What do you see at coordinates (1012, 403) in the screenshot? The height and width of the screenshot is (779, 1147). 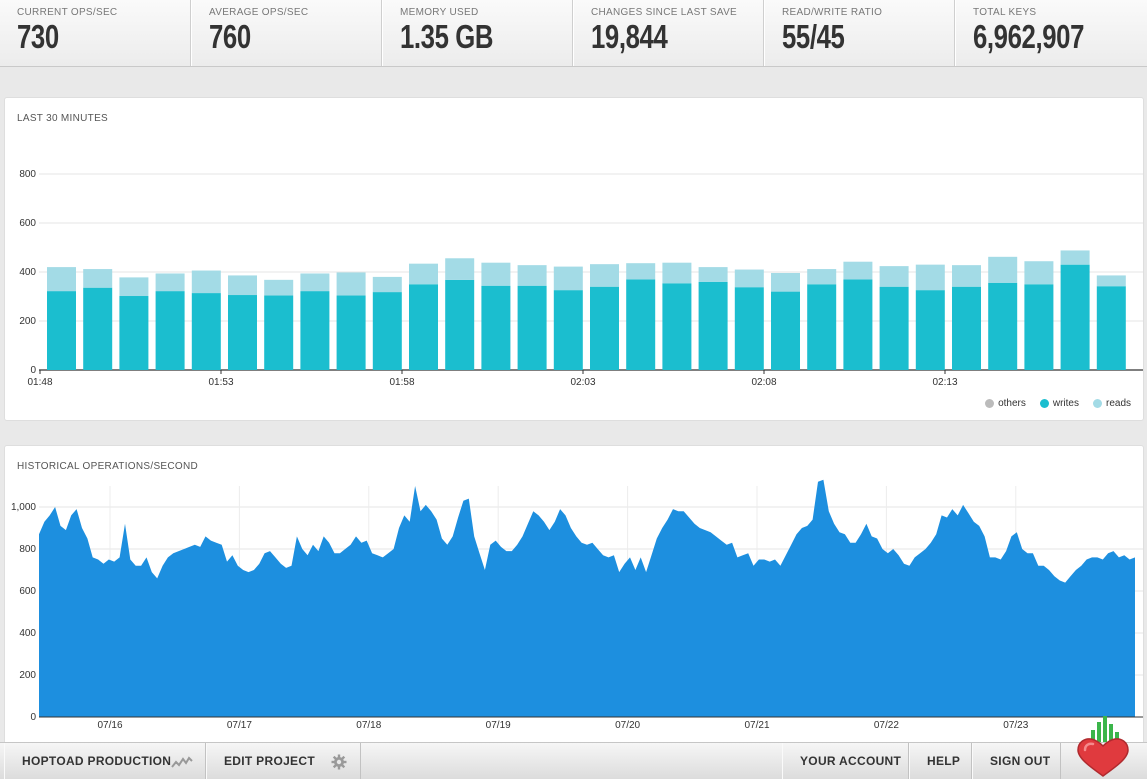 I see `legend-label: others` at bounding box center [1012, 403].